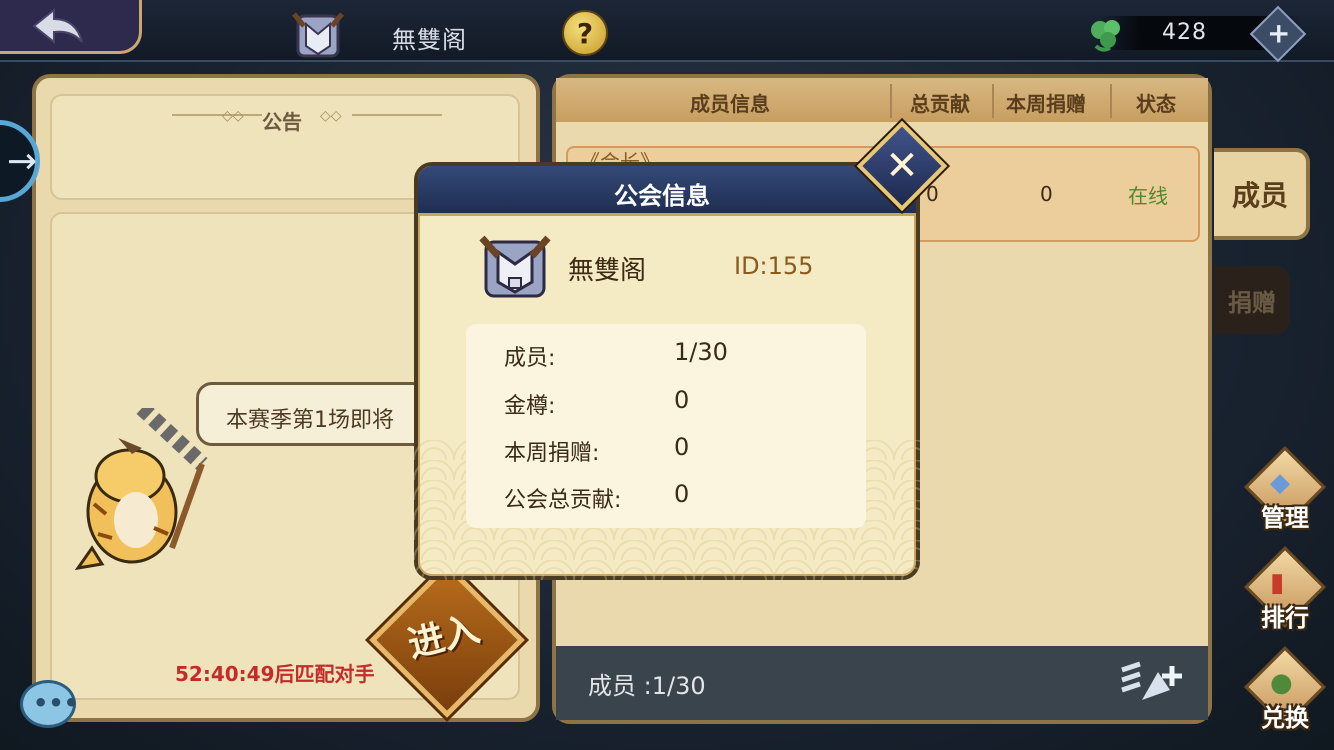  What do you see at coordinates (530, 406) in the screenshot?
I see `gold-cup-label: 金樽:` at bounding box center [530, 406].